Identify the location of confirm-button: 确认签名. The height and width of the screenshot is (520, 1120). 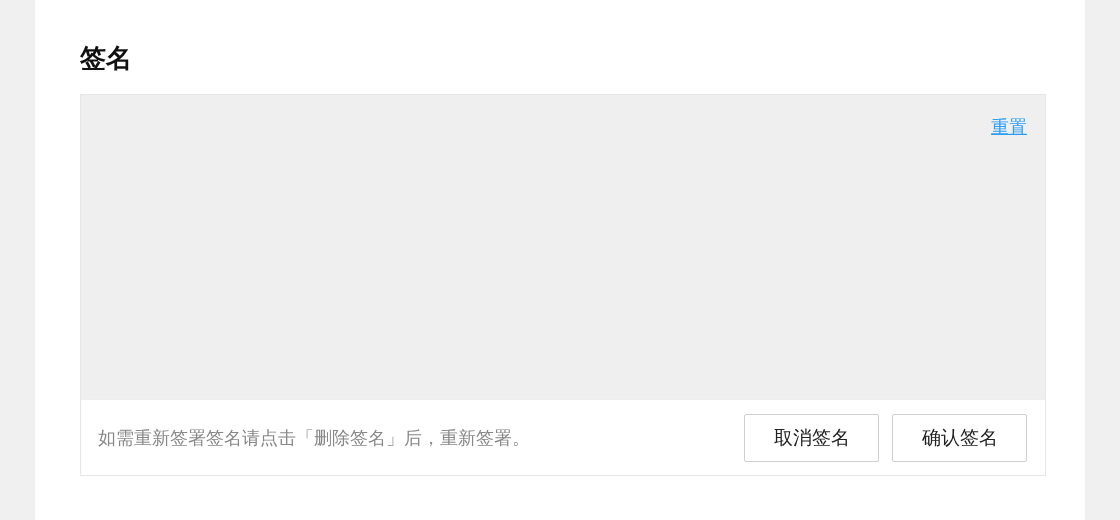
(959, 437).